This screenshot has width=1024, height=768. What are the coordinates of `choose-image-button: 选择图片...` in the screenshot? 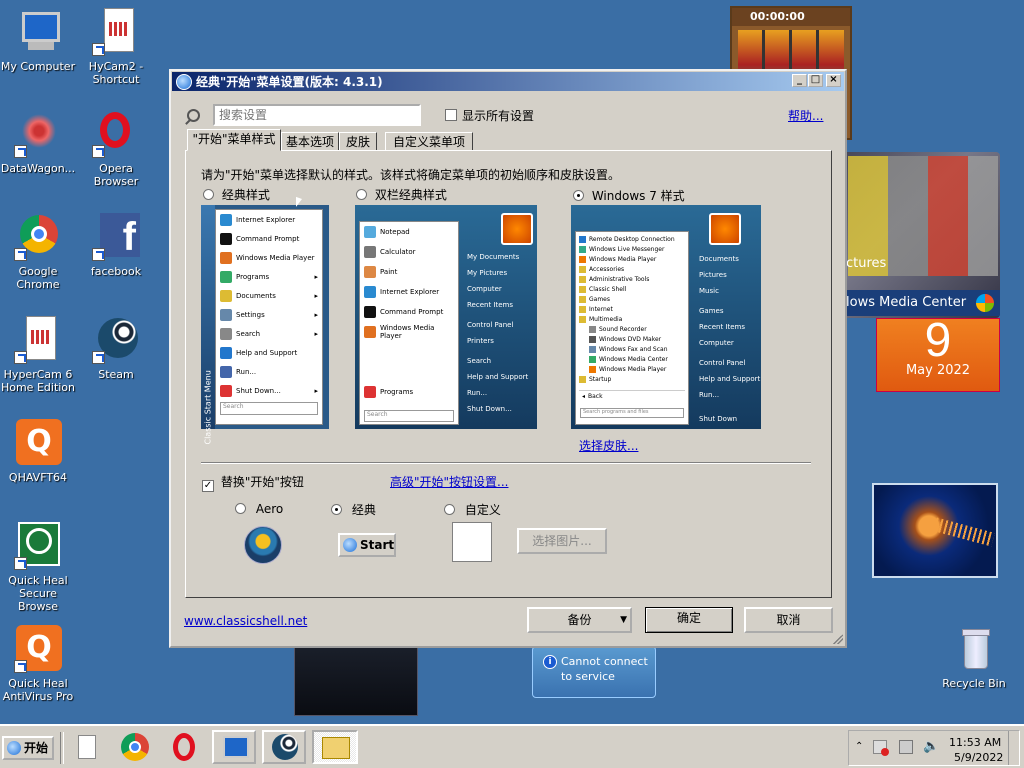 It's located at (562, 541).